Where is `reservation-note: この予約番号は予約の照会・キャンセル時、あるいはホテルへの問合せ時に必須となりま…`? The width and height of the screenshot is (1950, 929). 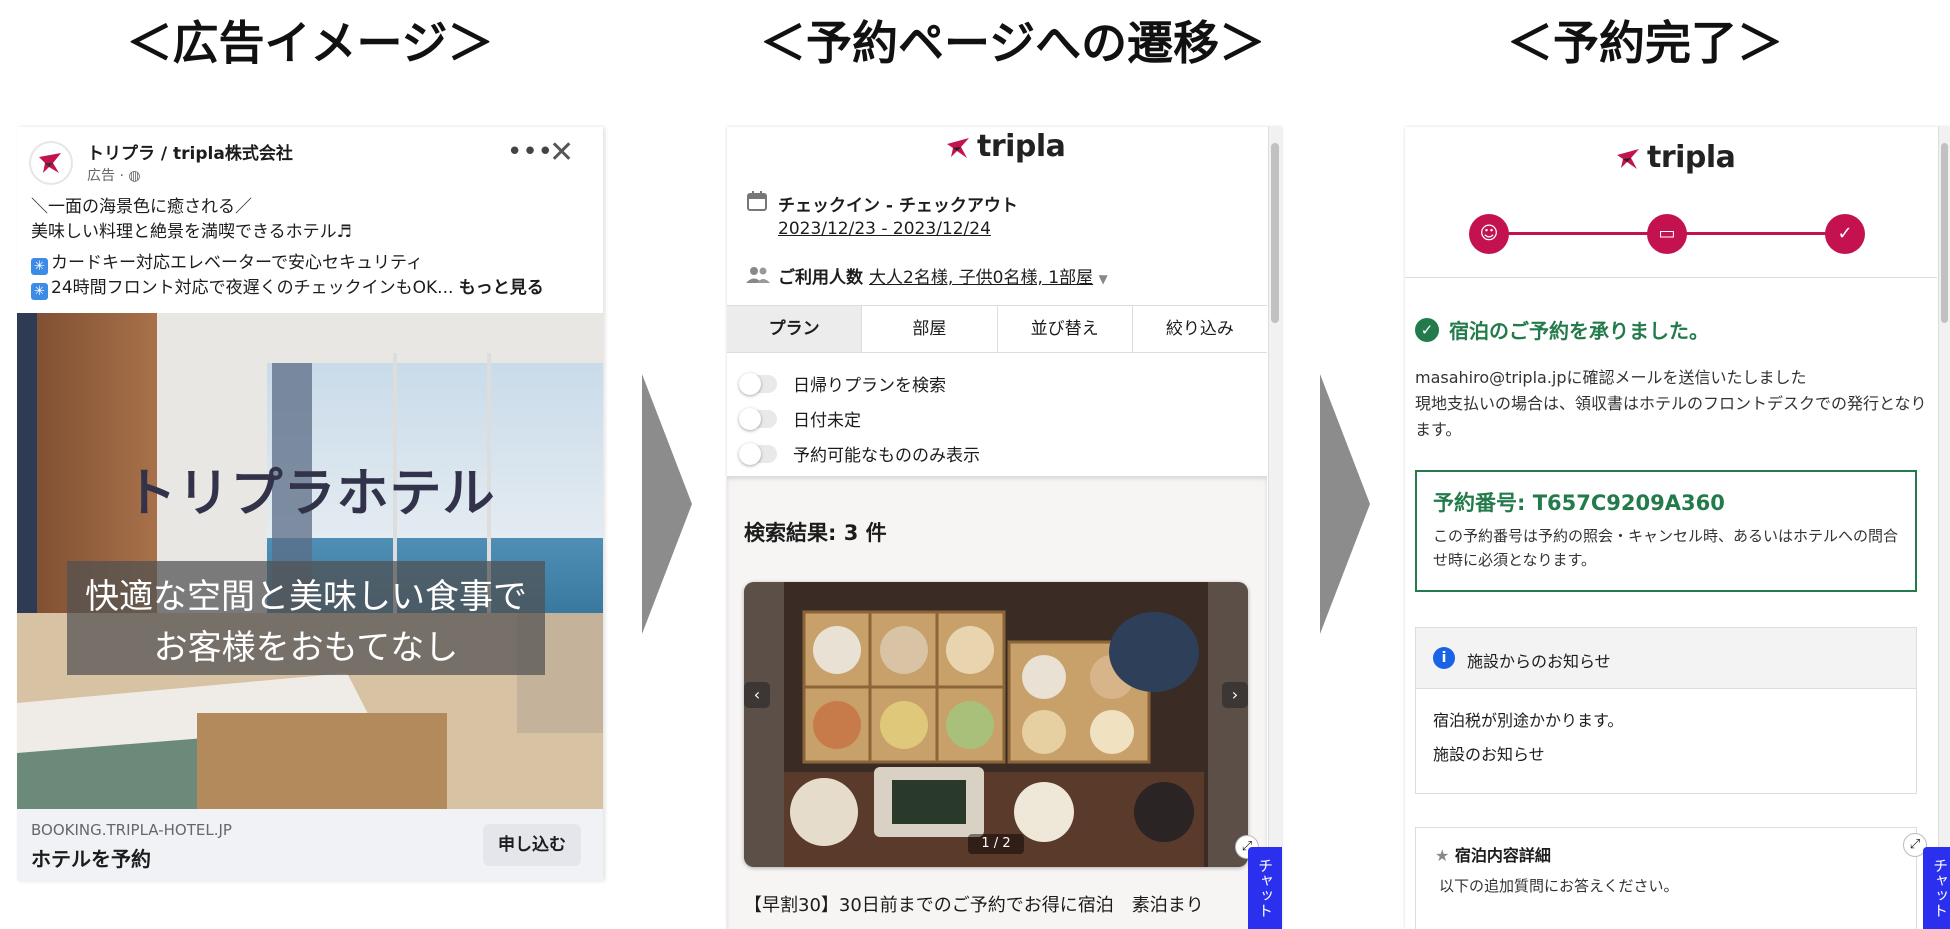
reservation-note: この予約番号は予約の照会・キャンセル時、あるいはホテルへの問合せ時に必須となりま… is located at coordinates (1666, 548).